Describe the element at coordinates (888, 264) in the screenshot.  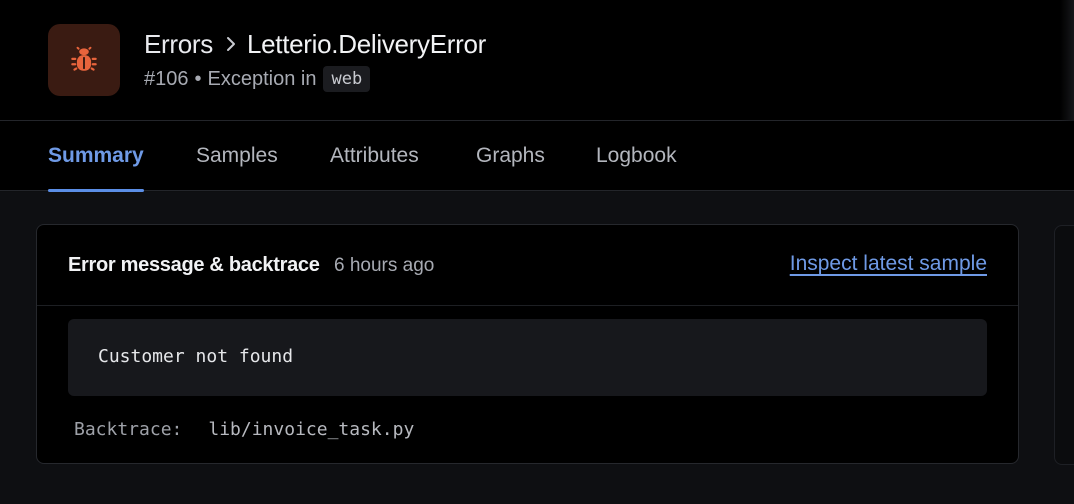
I see `inspect-latest-sample-link: Inspect latest sample` at that location.